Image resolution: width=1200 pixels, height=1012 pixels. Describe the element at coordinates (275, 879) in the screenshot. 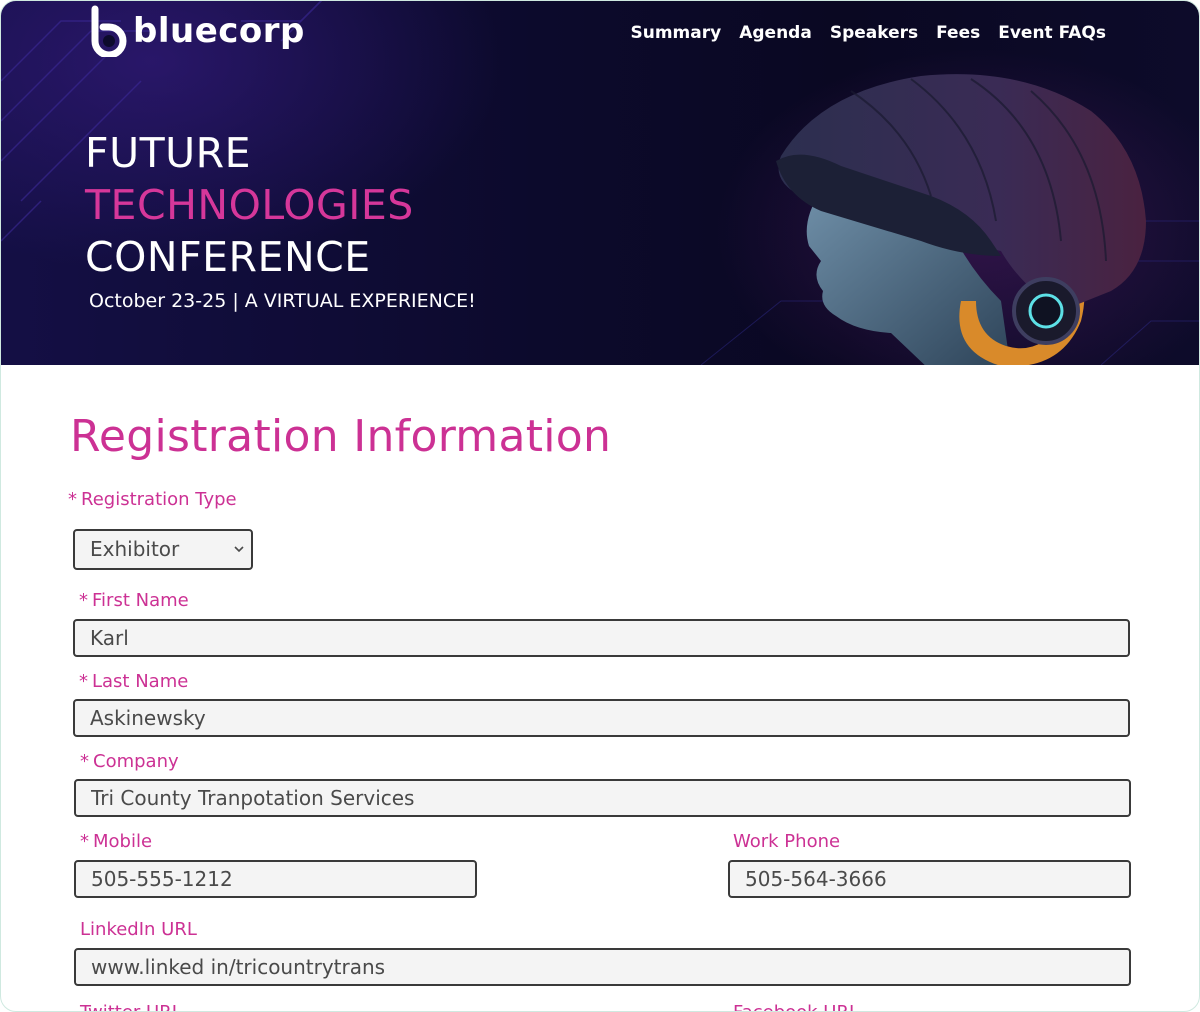

I see `mobile-input` at that location.